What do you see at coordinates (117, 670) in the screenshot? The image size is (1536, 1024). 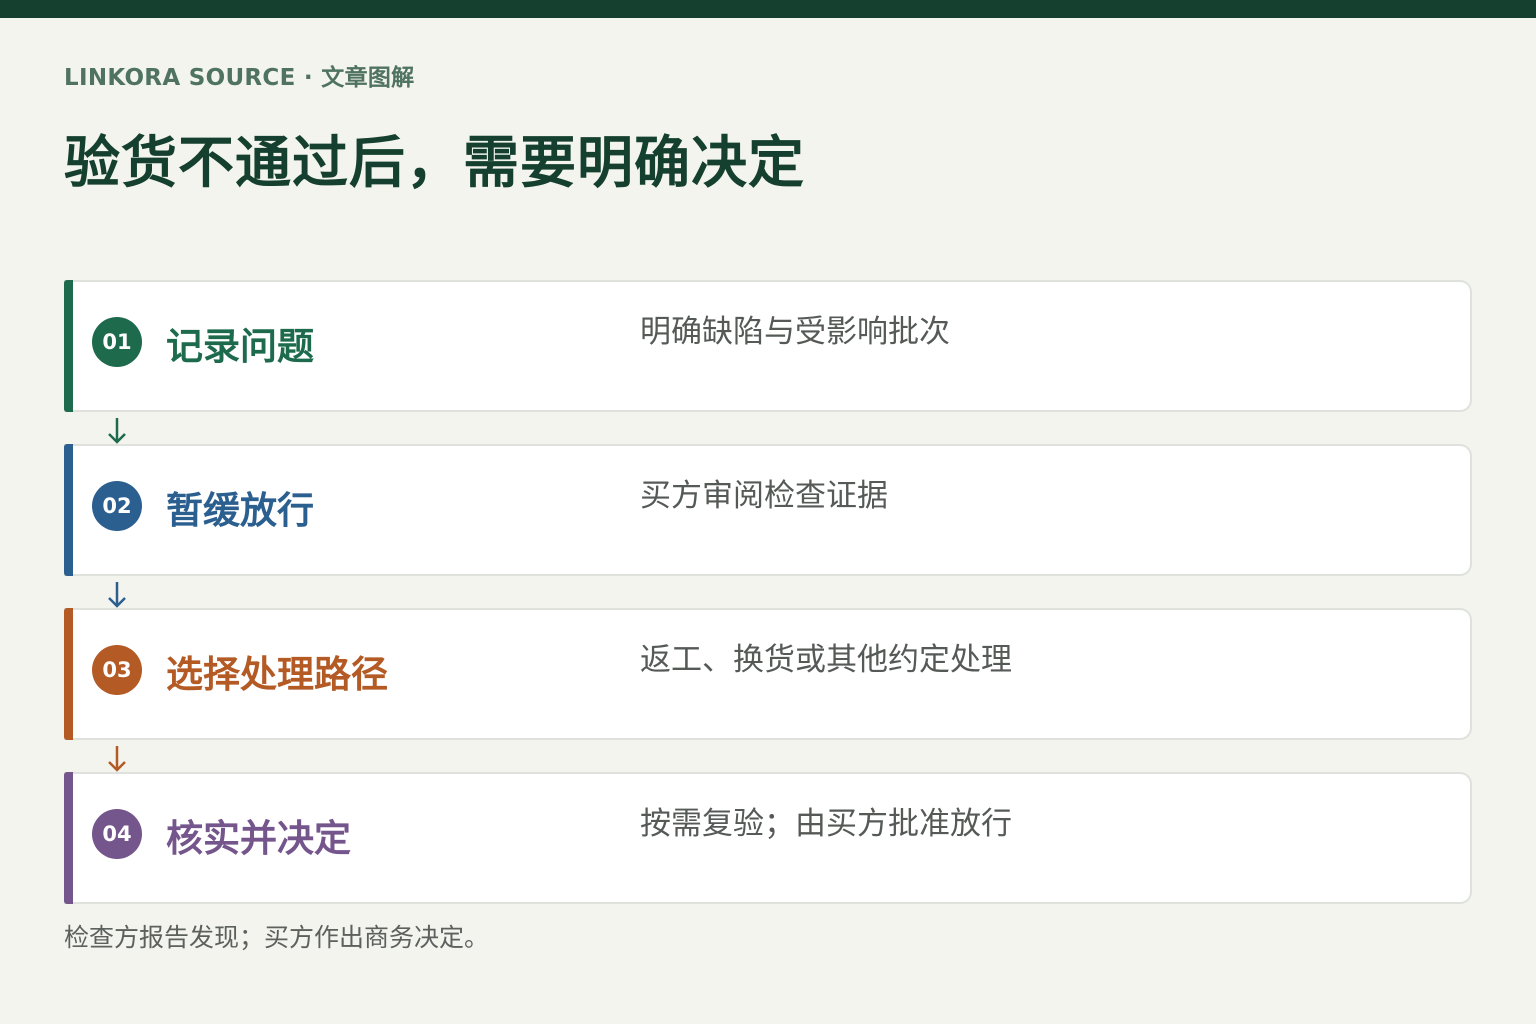 I see `step-number-badge: 03` at bounding box center [117, 670].